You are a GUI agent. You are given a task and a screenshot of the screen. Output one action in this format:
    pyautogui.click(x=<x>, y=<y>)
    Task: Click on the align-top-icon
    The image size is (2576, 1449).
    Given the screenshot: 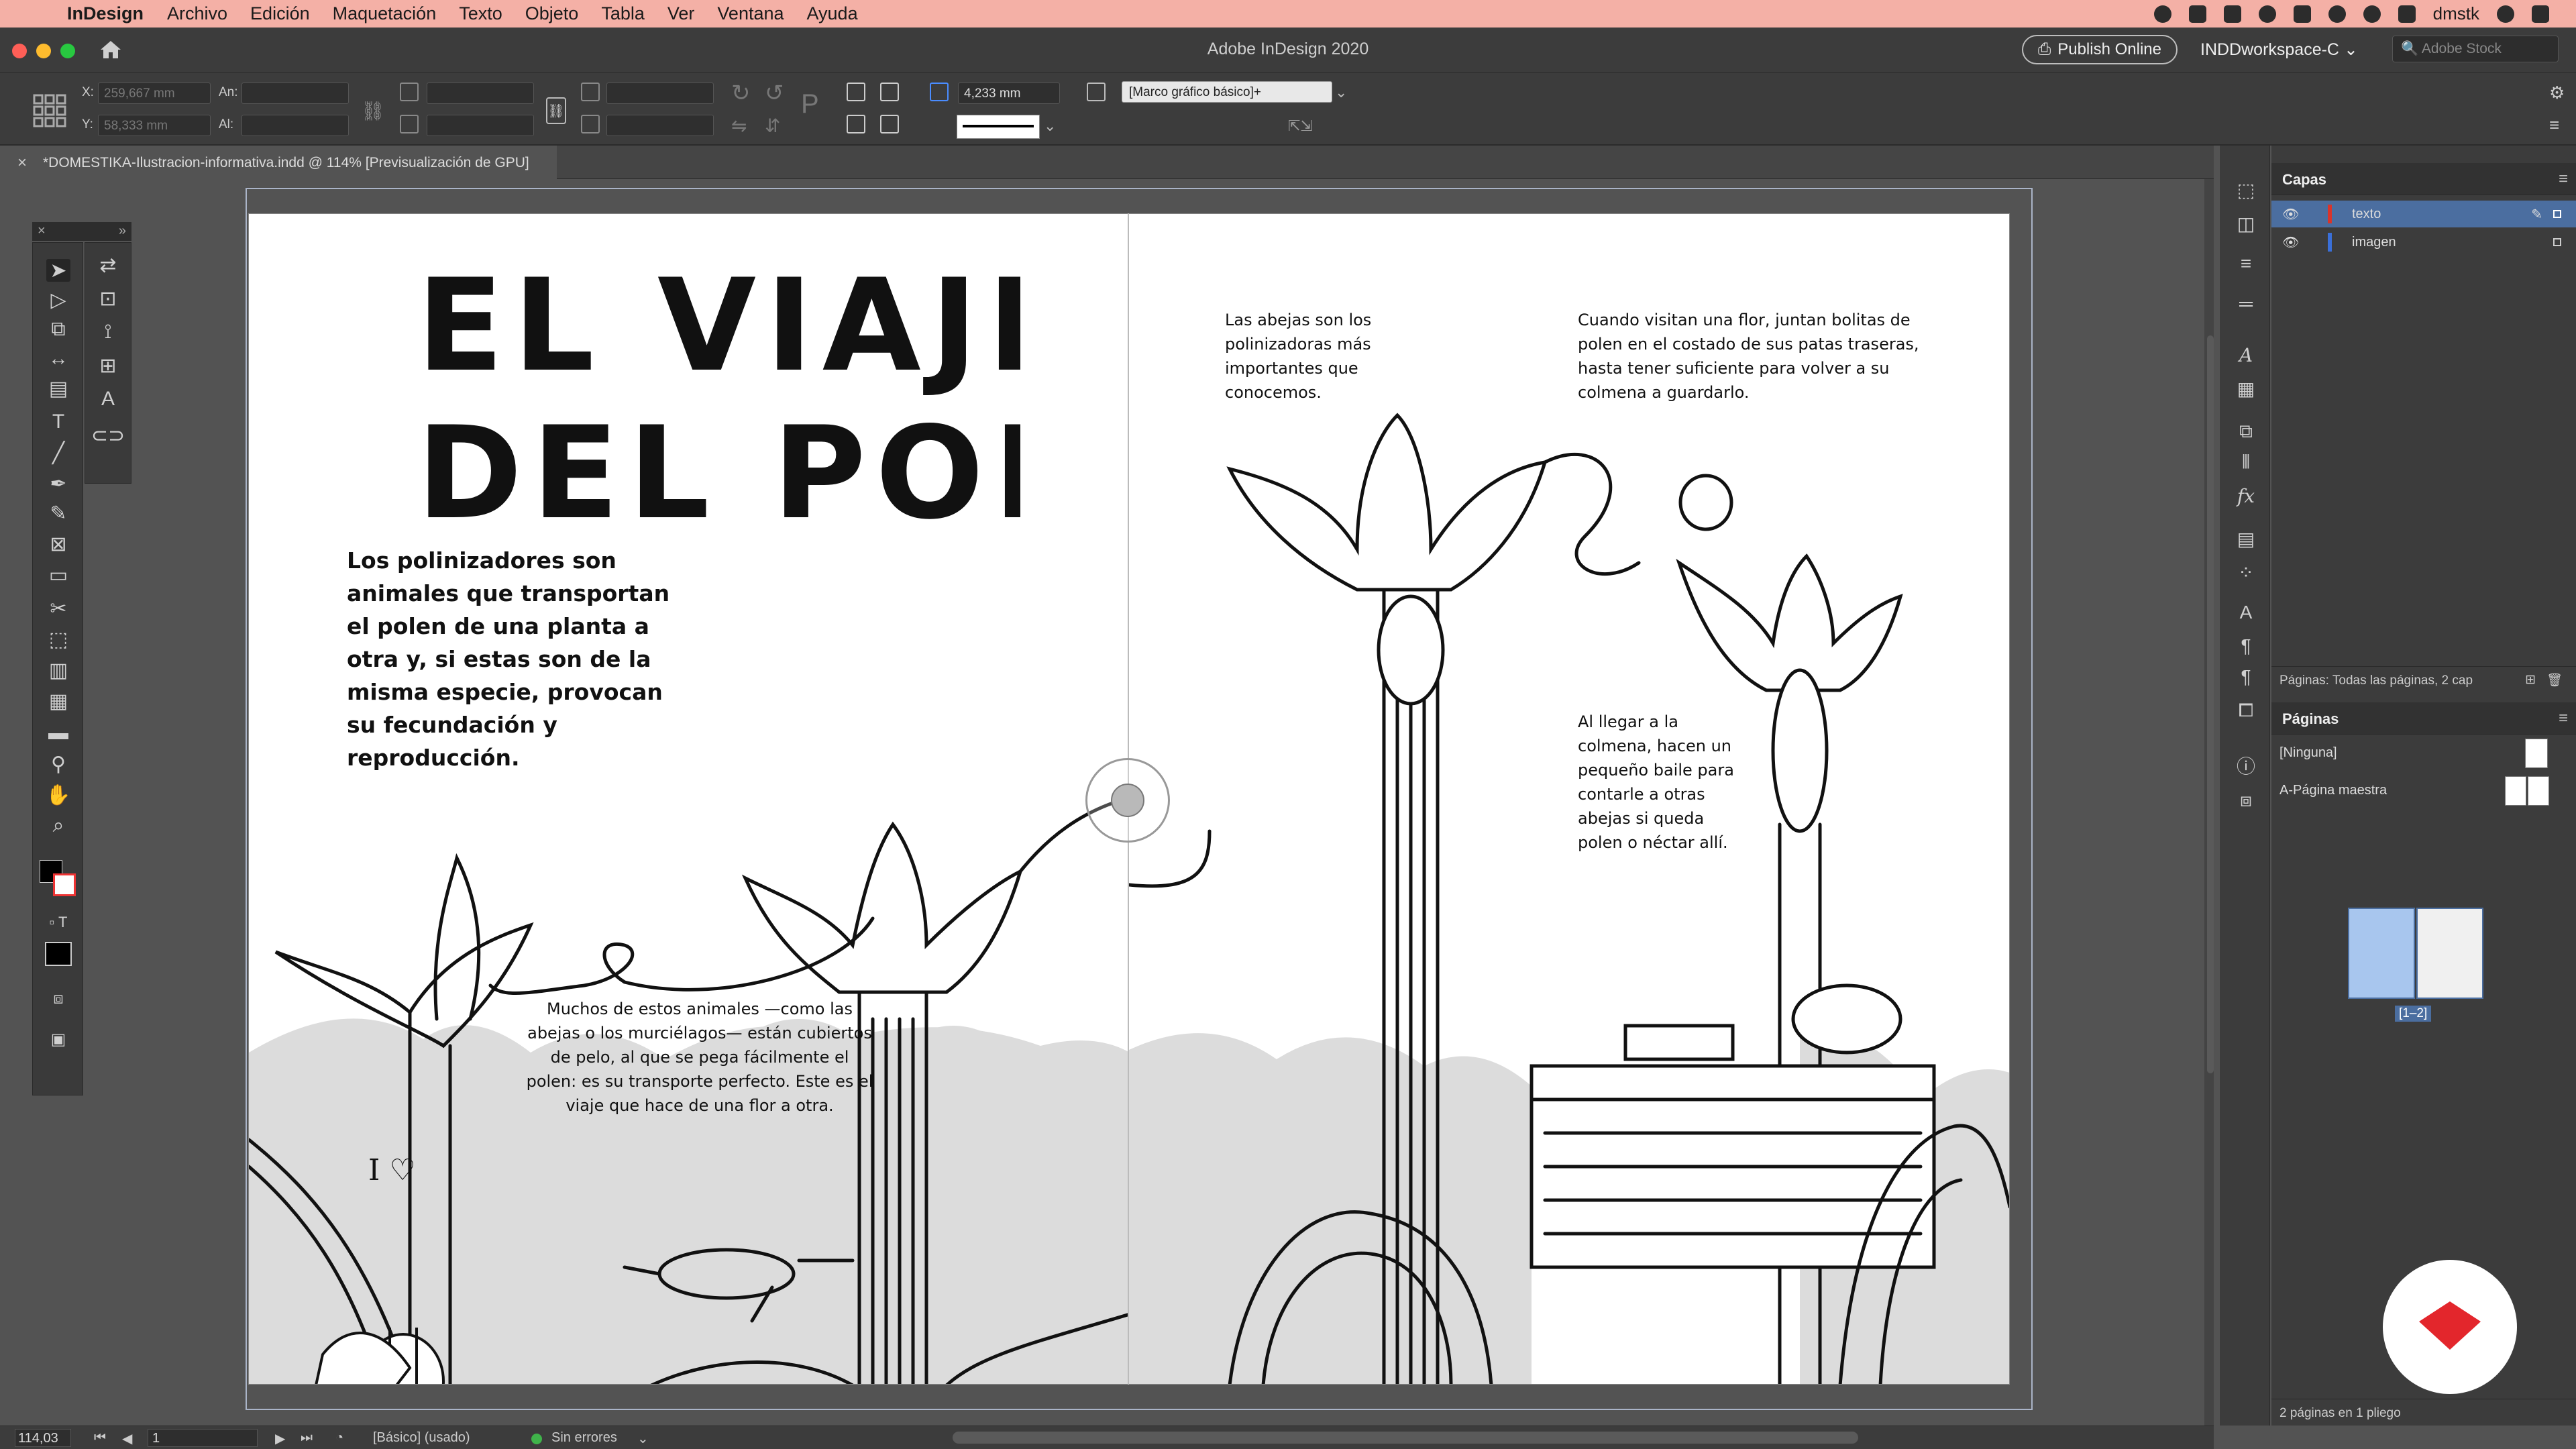 What is the action you would take?
    pyautogui.click(x=856, y=92)
    